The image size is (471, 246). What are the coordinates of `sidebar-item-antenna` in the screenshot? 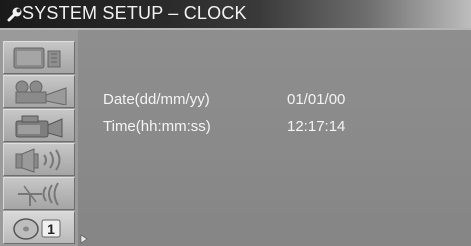 It's located at (39, 193).